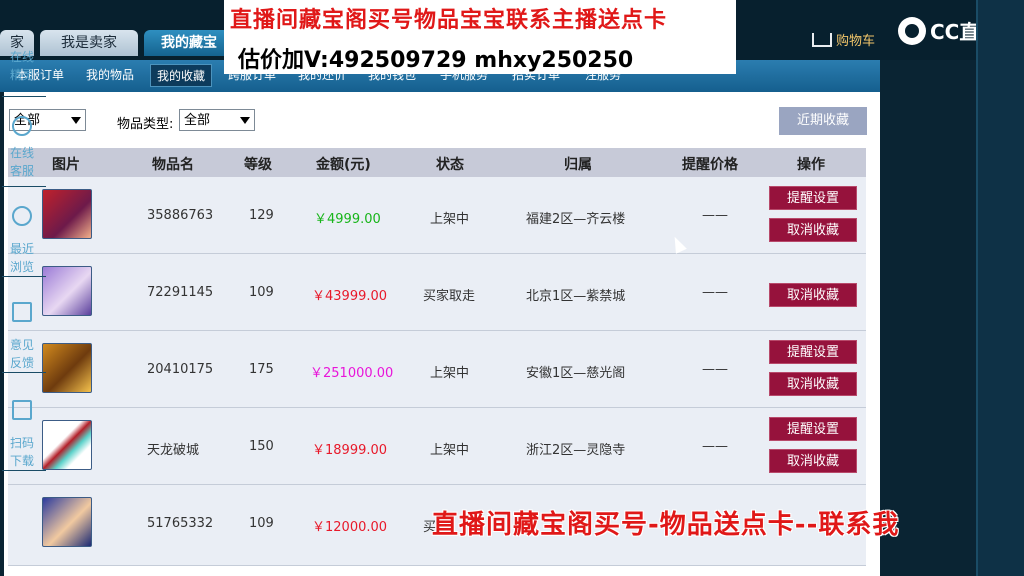 This screenshot has width=1024, height=576. I want to click on cart-icon, so click(822, 40).